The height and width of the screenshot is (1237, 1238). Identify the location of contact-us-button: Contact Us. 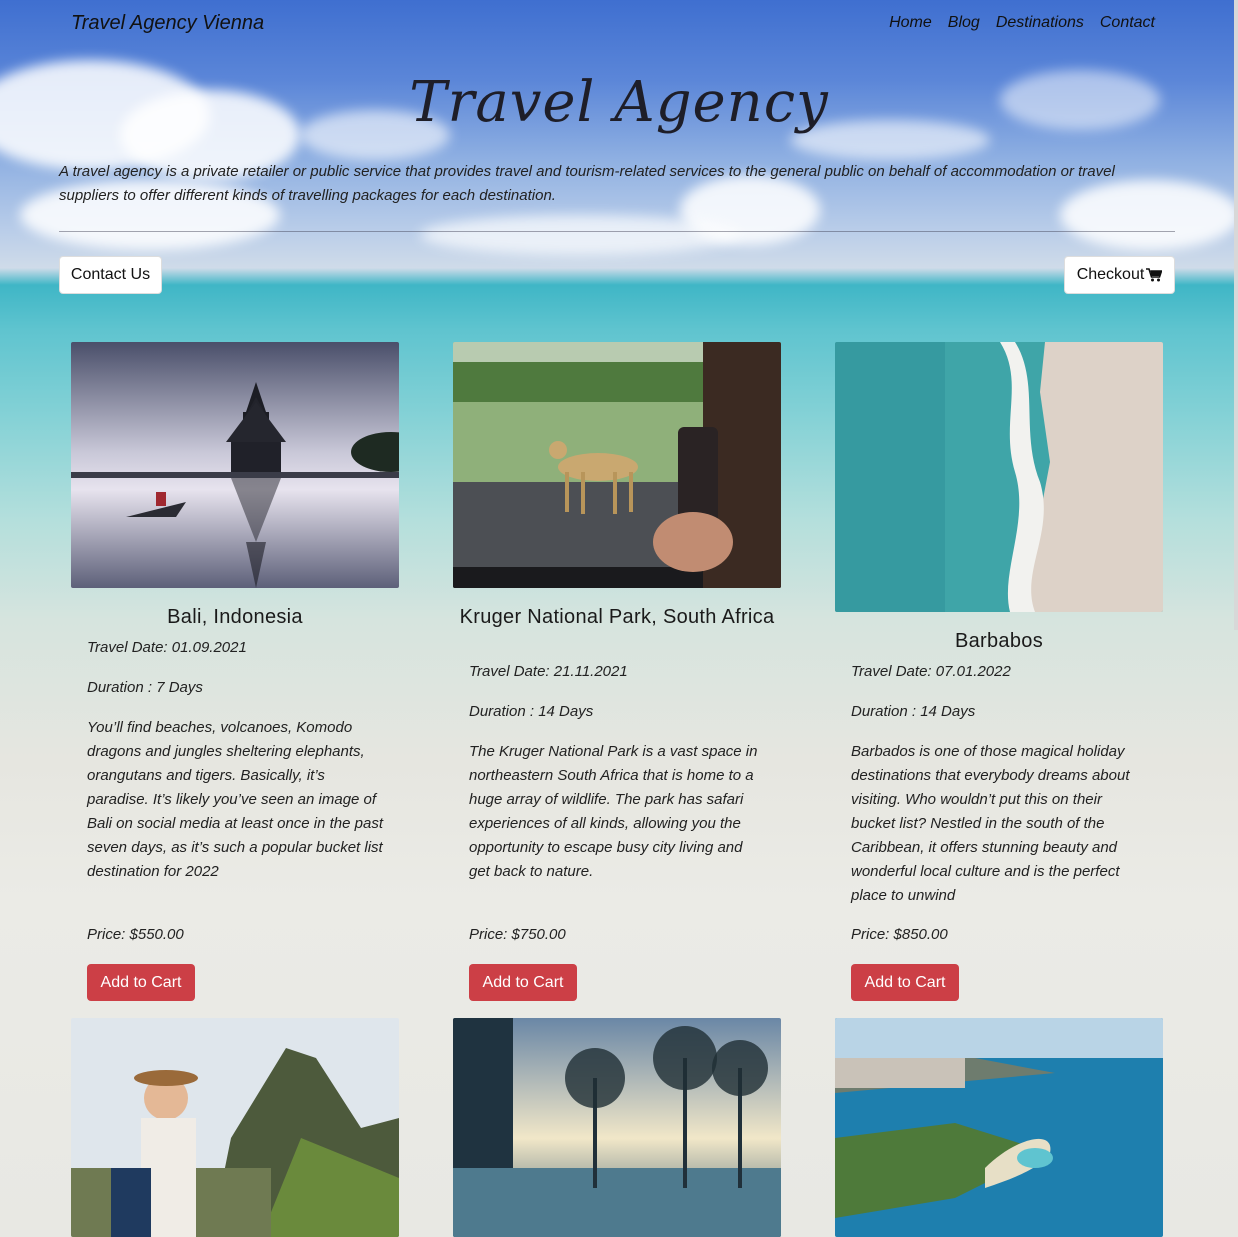
(110, 275).